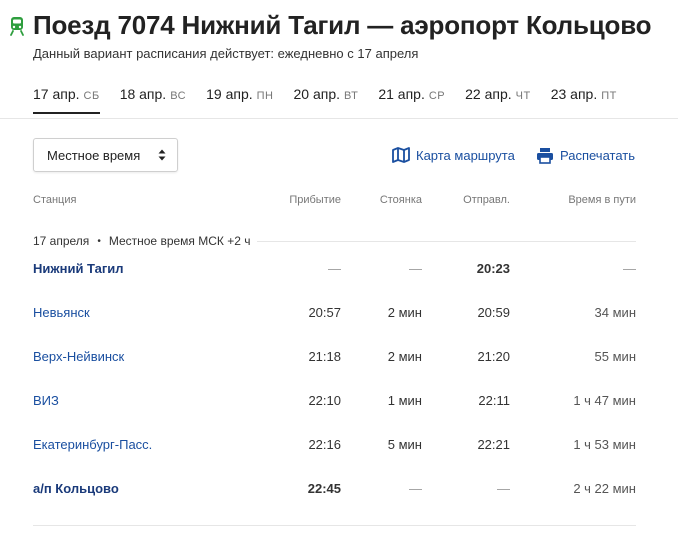 This screenshot has width=678, height=542. What do you see at coordinates (94, 155) in the screenshot?
I see `time-zone-select-value: Местное время` at bounding box center [94, 155].